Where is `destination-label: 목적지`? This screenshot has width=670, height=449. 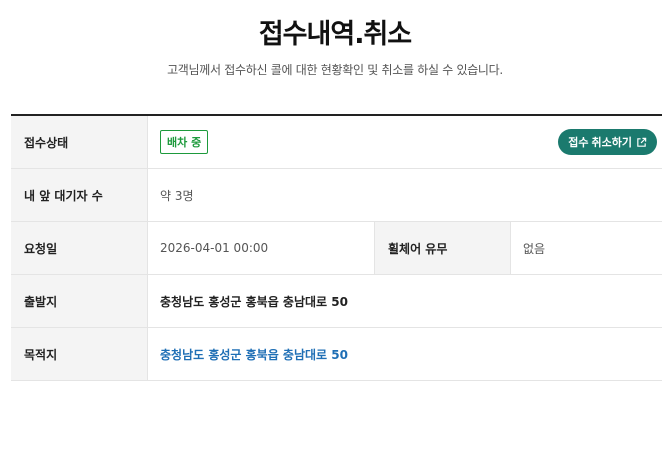 destination-label: 목적지 is located at coordinates (79, 354).